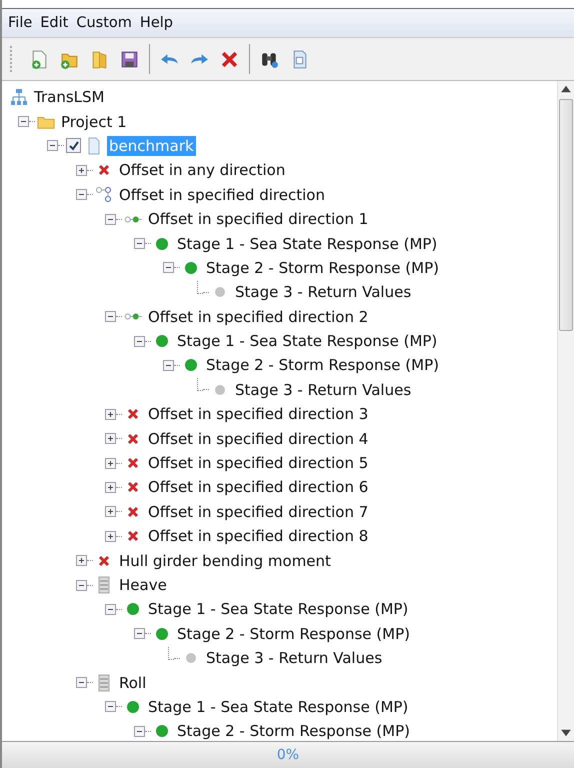 The image size is (574, 768). I want to click on progress-text: 0%, so click(288, 755).